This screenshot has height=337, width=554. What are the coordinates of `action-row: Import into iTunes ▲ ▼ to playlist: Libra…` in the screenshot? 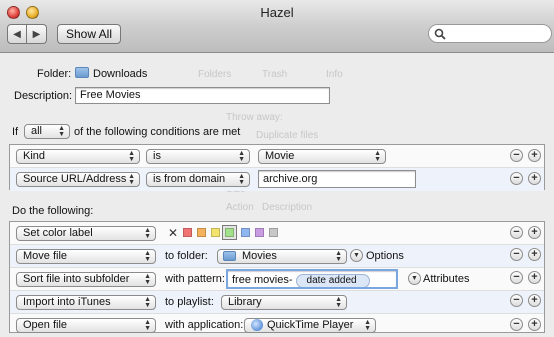 It's located at (277, 302).